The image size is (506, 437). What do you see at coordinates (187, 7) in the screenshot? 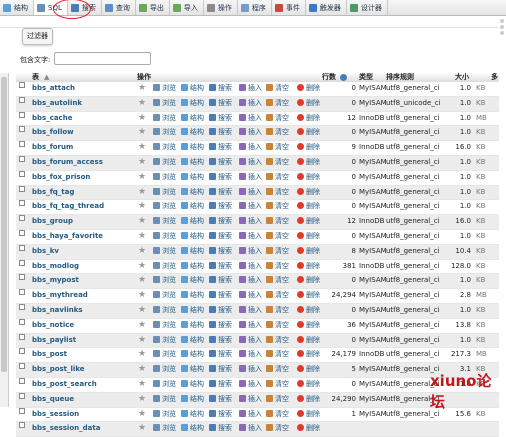
I see `tab-import: 导入` at bounding box center [187, 7].